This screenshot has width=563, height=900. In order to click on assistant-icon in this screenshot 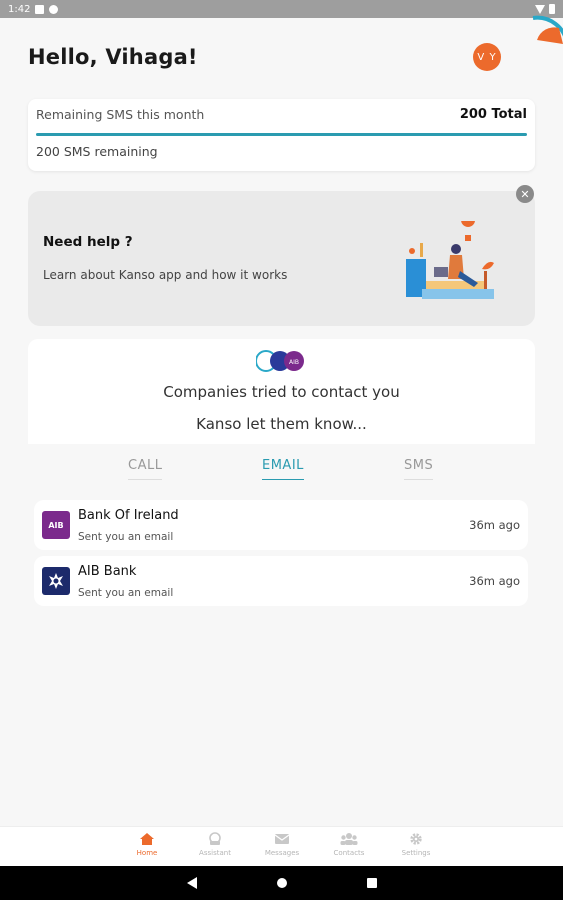, I will do `click(215, 838)`.